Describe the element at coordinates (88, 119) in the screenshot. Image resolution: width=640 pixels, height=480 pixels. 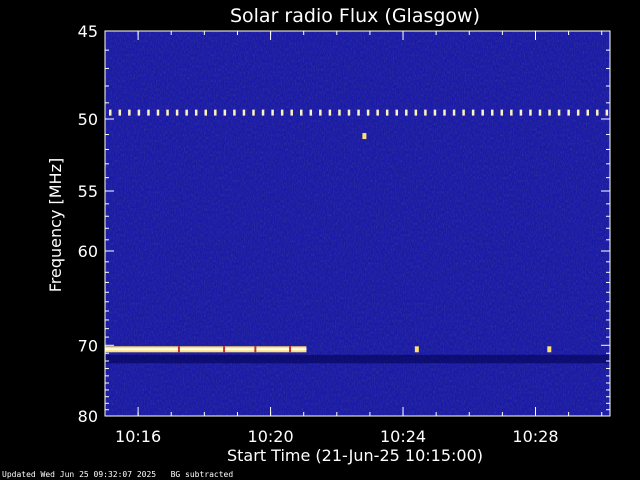
I see `y-tick-label: 50` at that location.